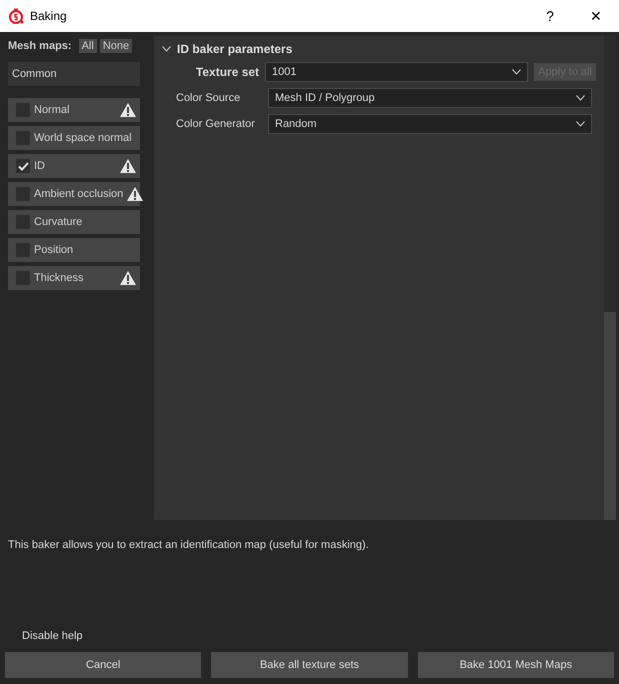 This screenshot has width=619, height=684. What do you see at coordinates (227, 72) in the screenshot?
I see `texture-set-label: Texture set` at bounding box center [227, 72].